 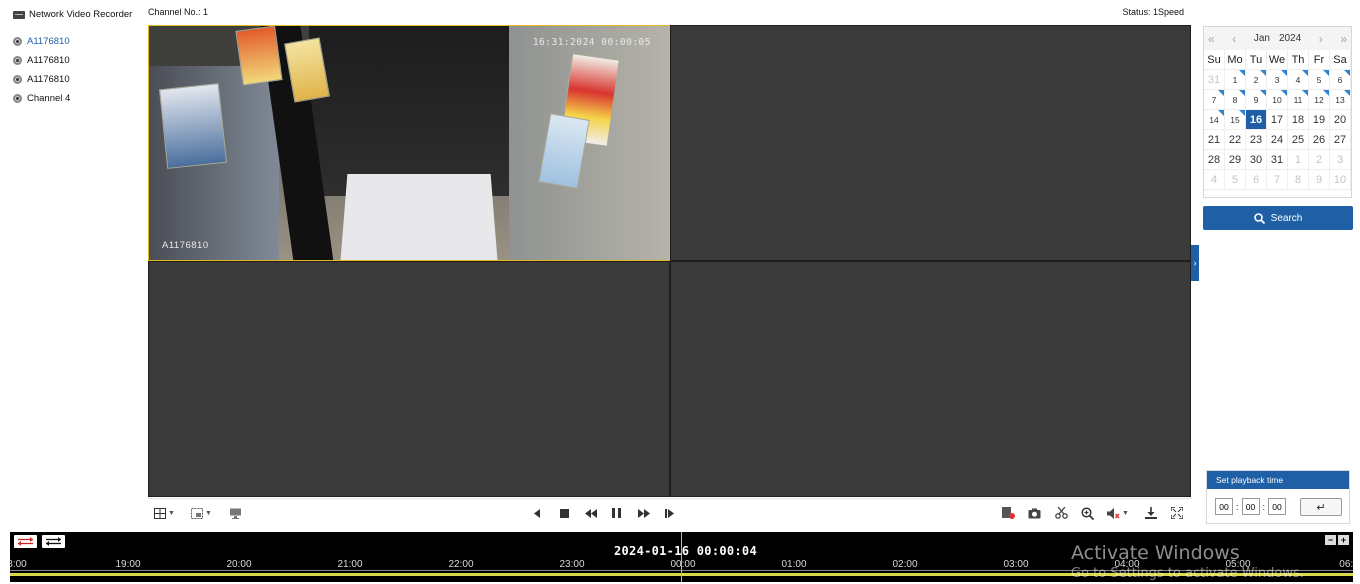 I want to click on search-button: Search, so click(x=1278, y=218).